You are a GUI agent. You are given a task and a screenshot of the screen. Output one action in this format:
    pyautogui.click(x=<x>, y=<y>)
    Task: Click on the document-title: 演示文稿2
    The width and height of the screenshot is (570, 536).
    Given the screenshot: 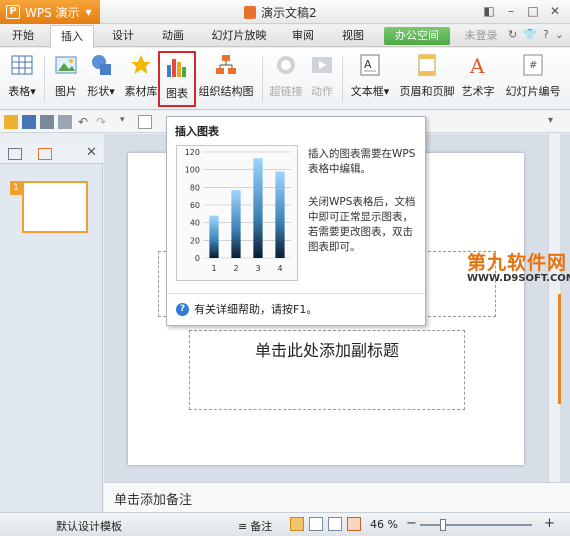 What is the action you would take?
    pyautogui.click(x=280, y=12)
    